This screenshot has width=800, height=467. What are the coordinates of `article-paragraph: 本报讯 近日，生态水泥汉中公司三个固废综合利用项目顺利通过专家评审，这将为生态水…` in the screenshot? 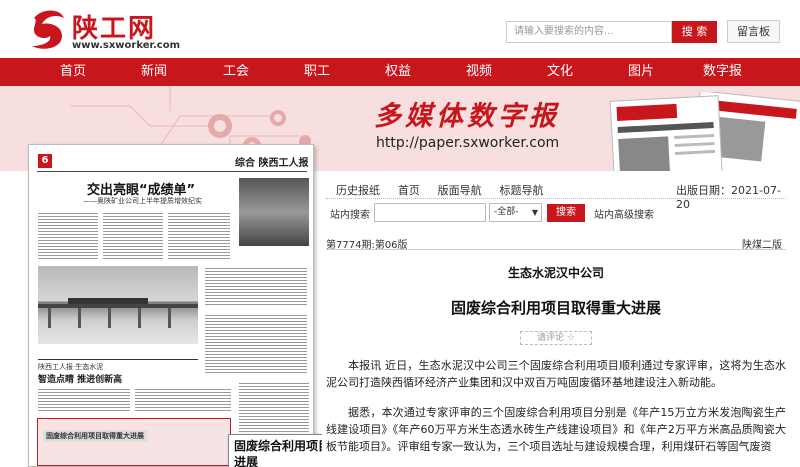 It's located at (556, 374).